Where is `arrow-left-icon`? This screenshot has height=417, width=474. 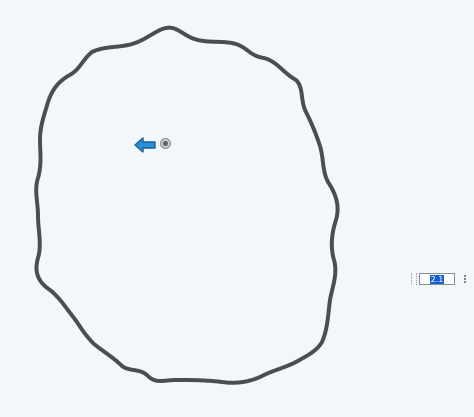 arrow-left-icon is located at coordinates (145, 145).